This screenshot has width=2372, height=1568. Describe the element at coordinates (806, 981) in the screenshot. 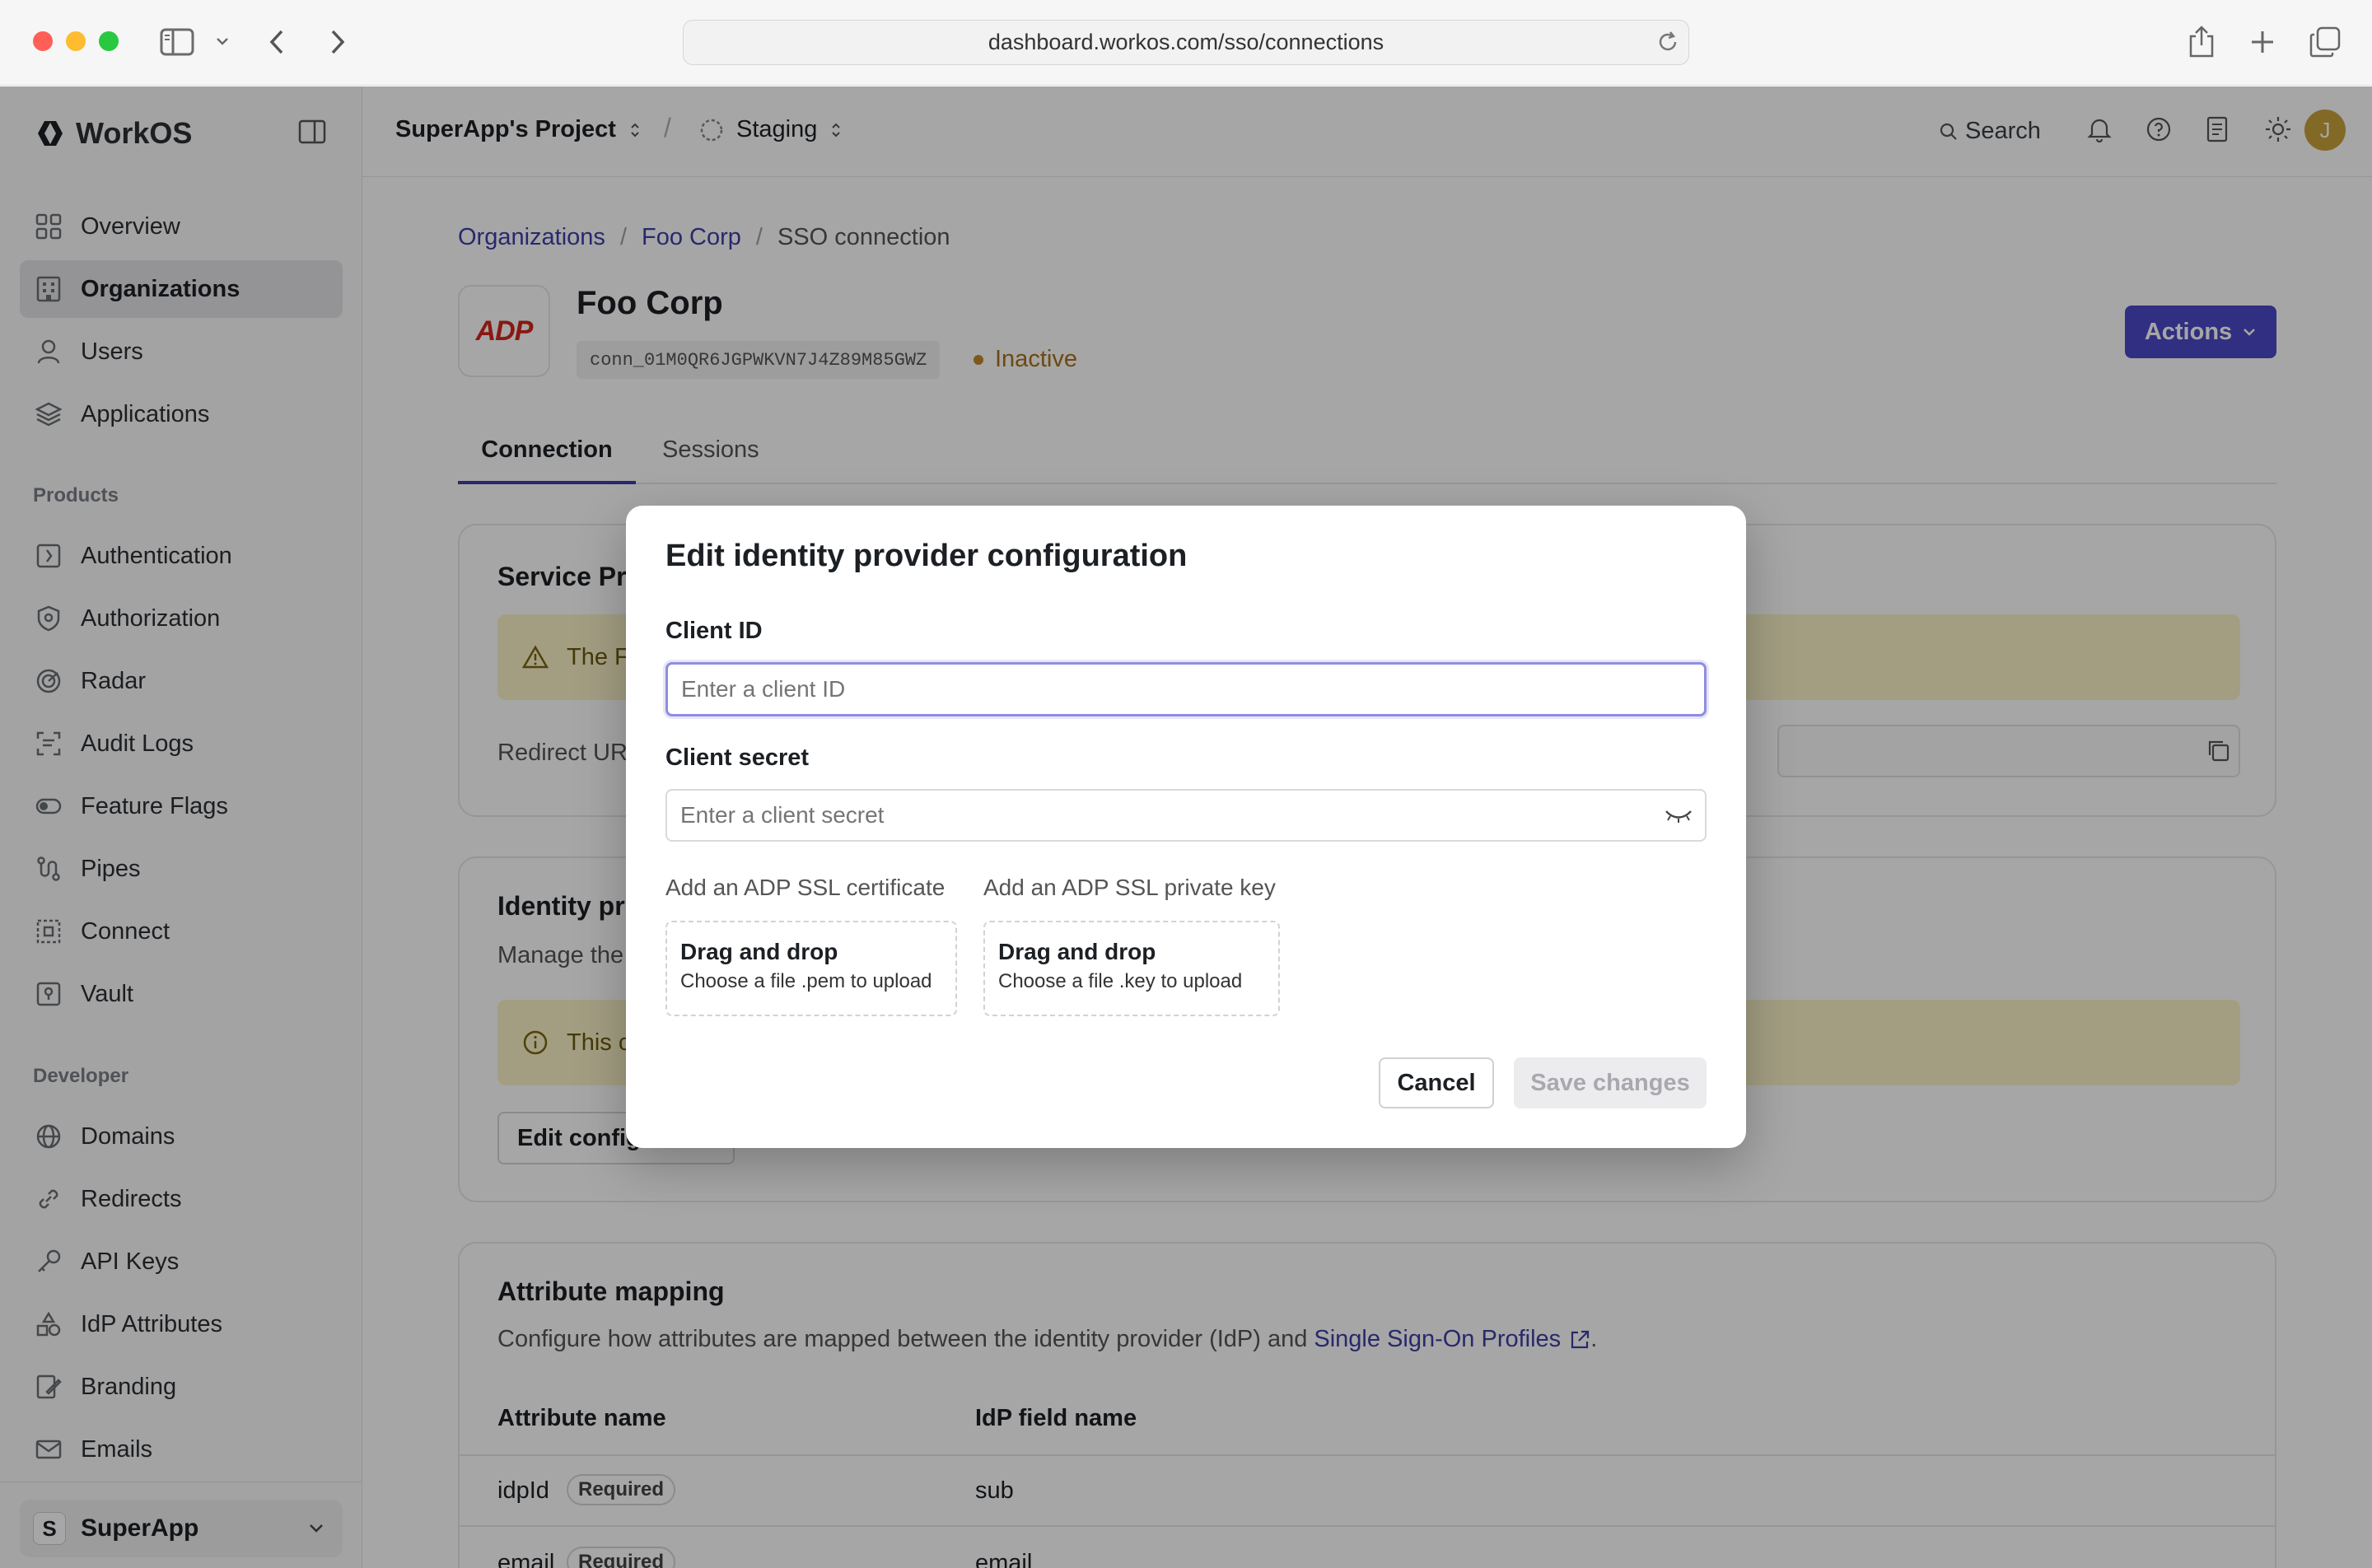

I see `dropzone-hint: Choose a file .pem to upload` at that location.